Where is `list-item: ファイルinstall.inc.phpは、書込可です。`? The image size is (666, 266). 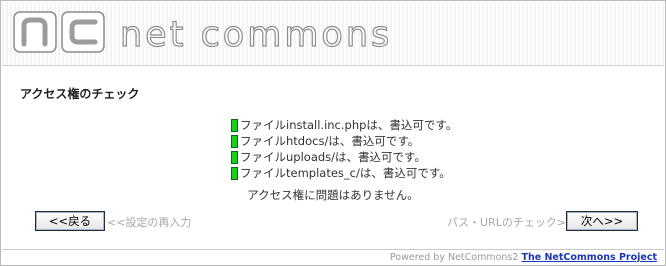
list-item: ファイルinstall.inc.phpは、書込可です。 is located at coordinates (344, 125).